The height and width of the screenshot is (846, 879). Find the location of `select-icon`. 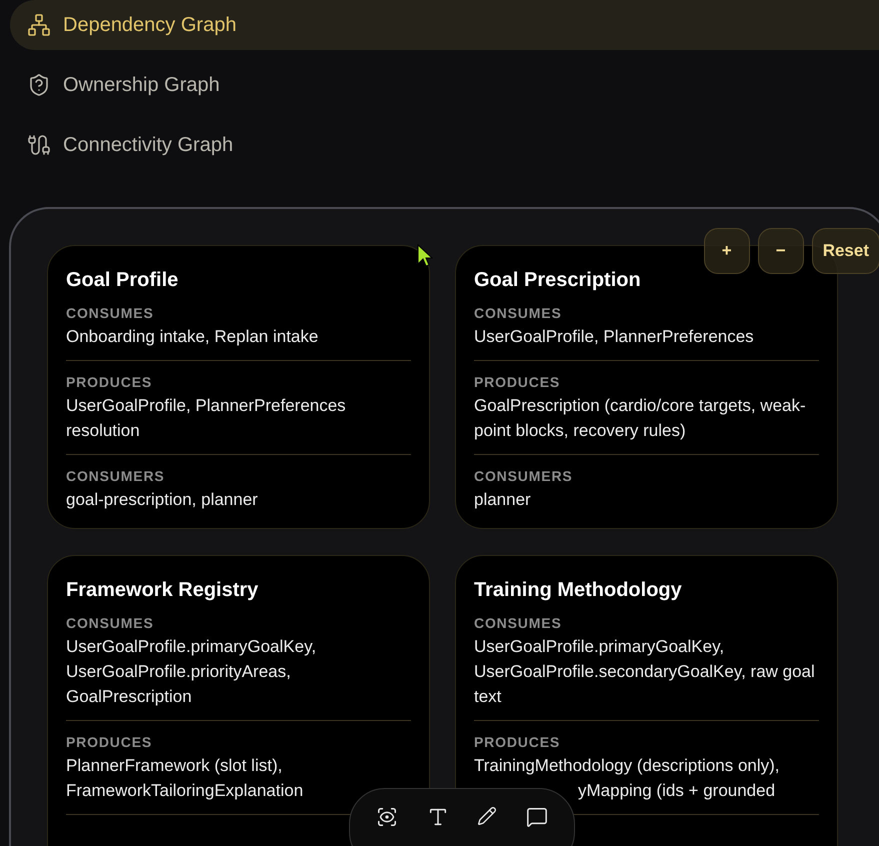

select-icon is located at coordinates (387, 817).